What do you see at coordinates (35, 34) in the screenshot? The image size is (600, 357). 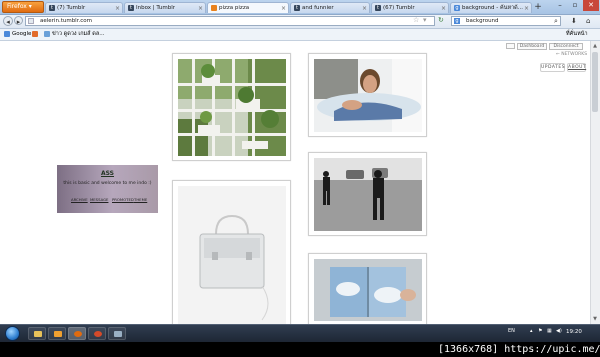 I see `bookmark-folder-icon` at bounding box center [35, 34].